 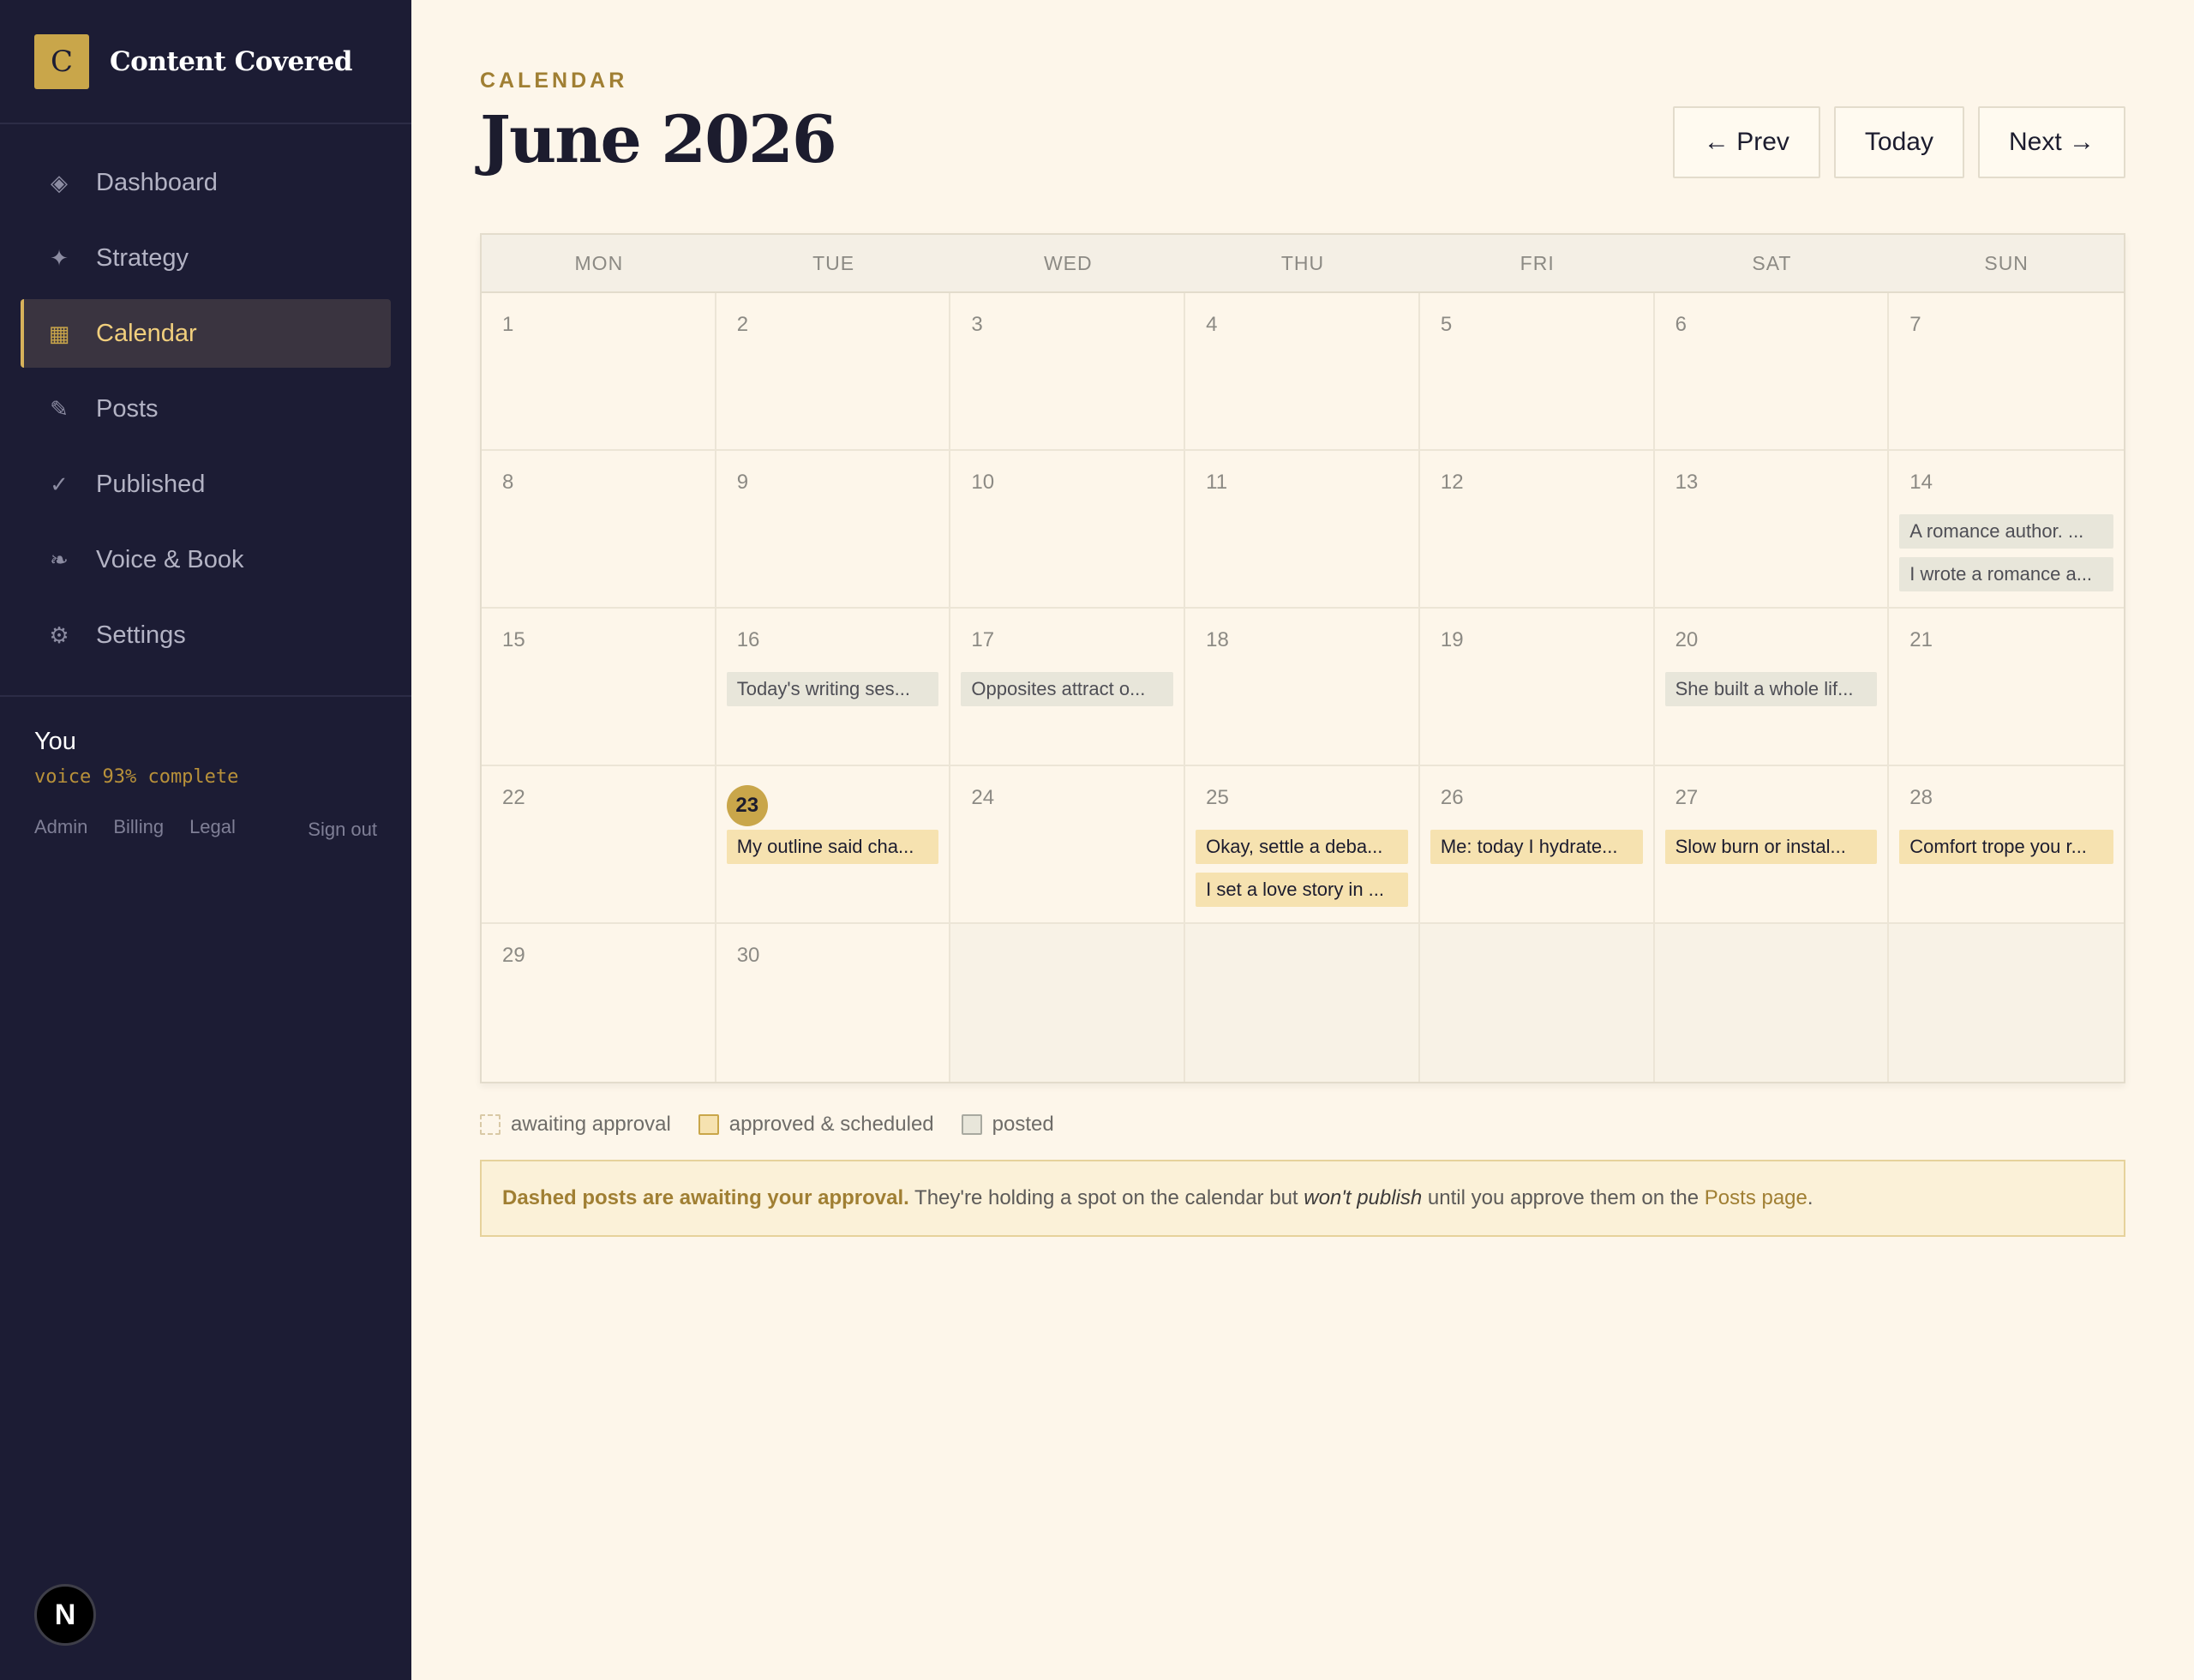 I want to click on brand-logo: C, so click(x=61, y=61).